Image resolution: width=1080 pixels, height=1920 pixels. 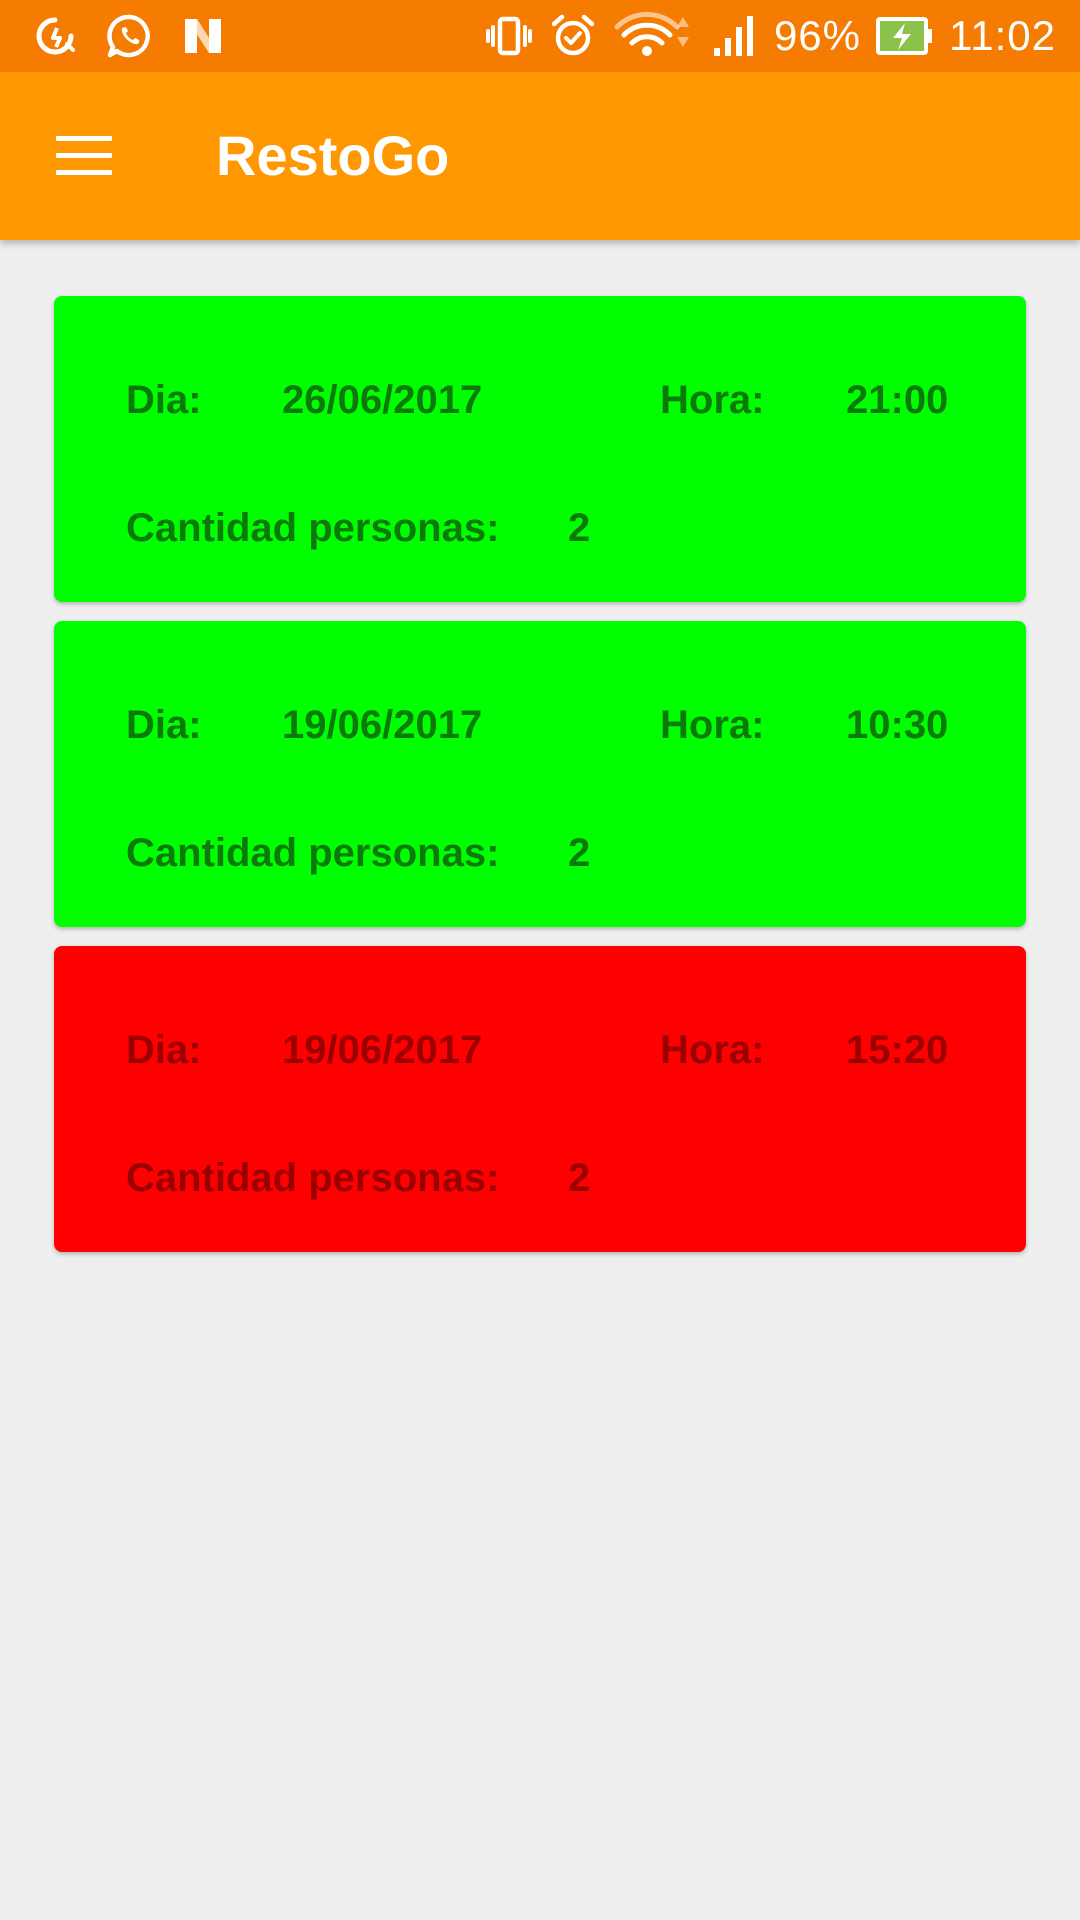 I want to click on status-right-icons: 96% 11:02, so click(x=770, y=36).